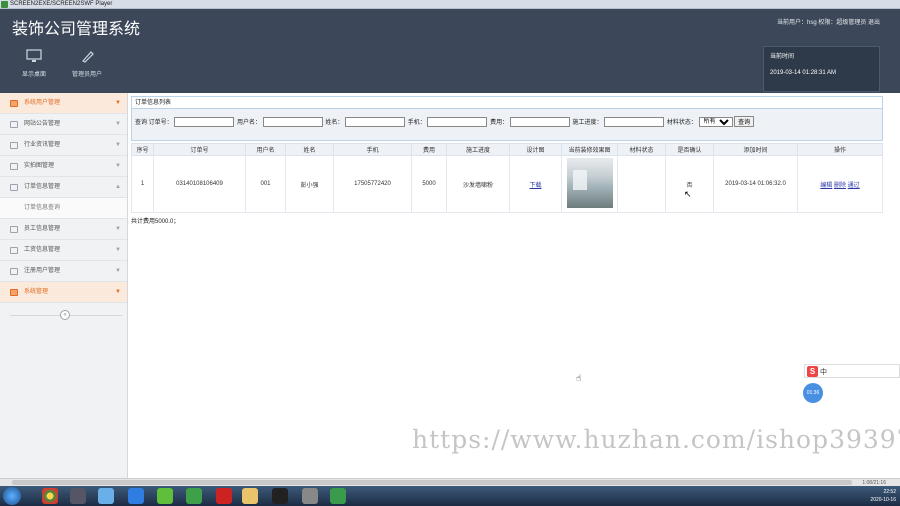  Describe the element at coordinates (14, 292) in the screenshot. I see `settings-icon` at that location.